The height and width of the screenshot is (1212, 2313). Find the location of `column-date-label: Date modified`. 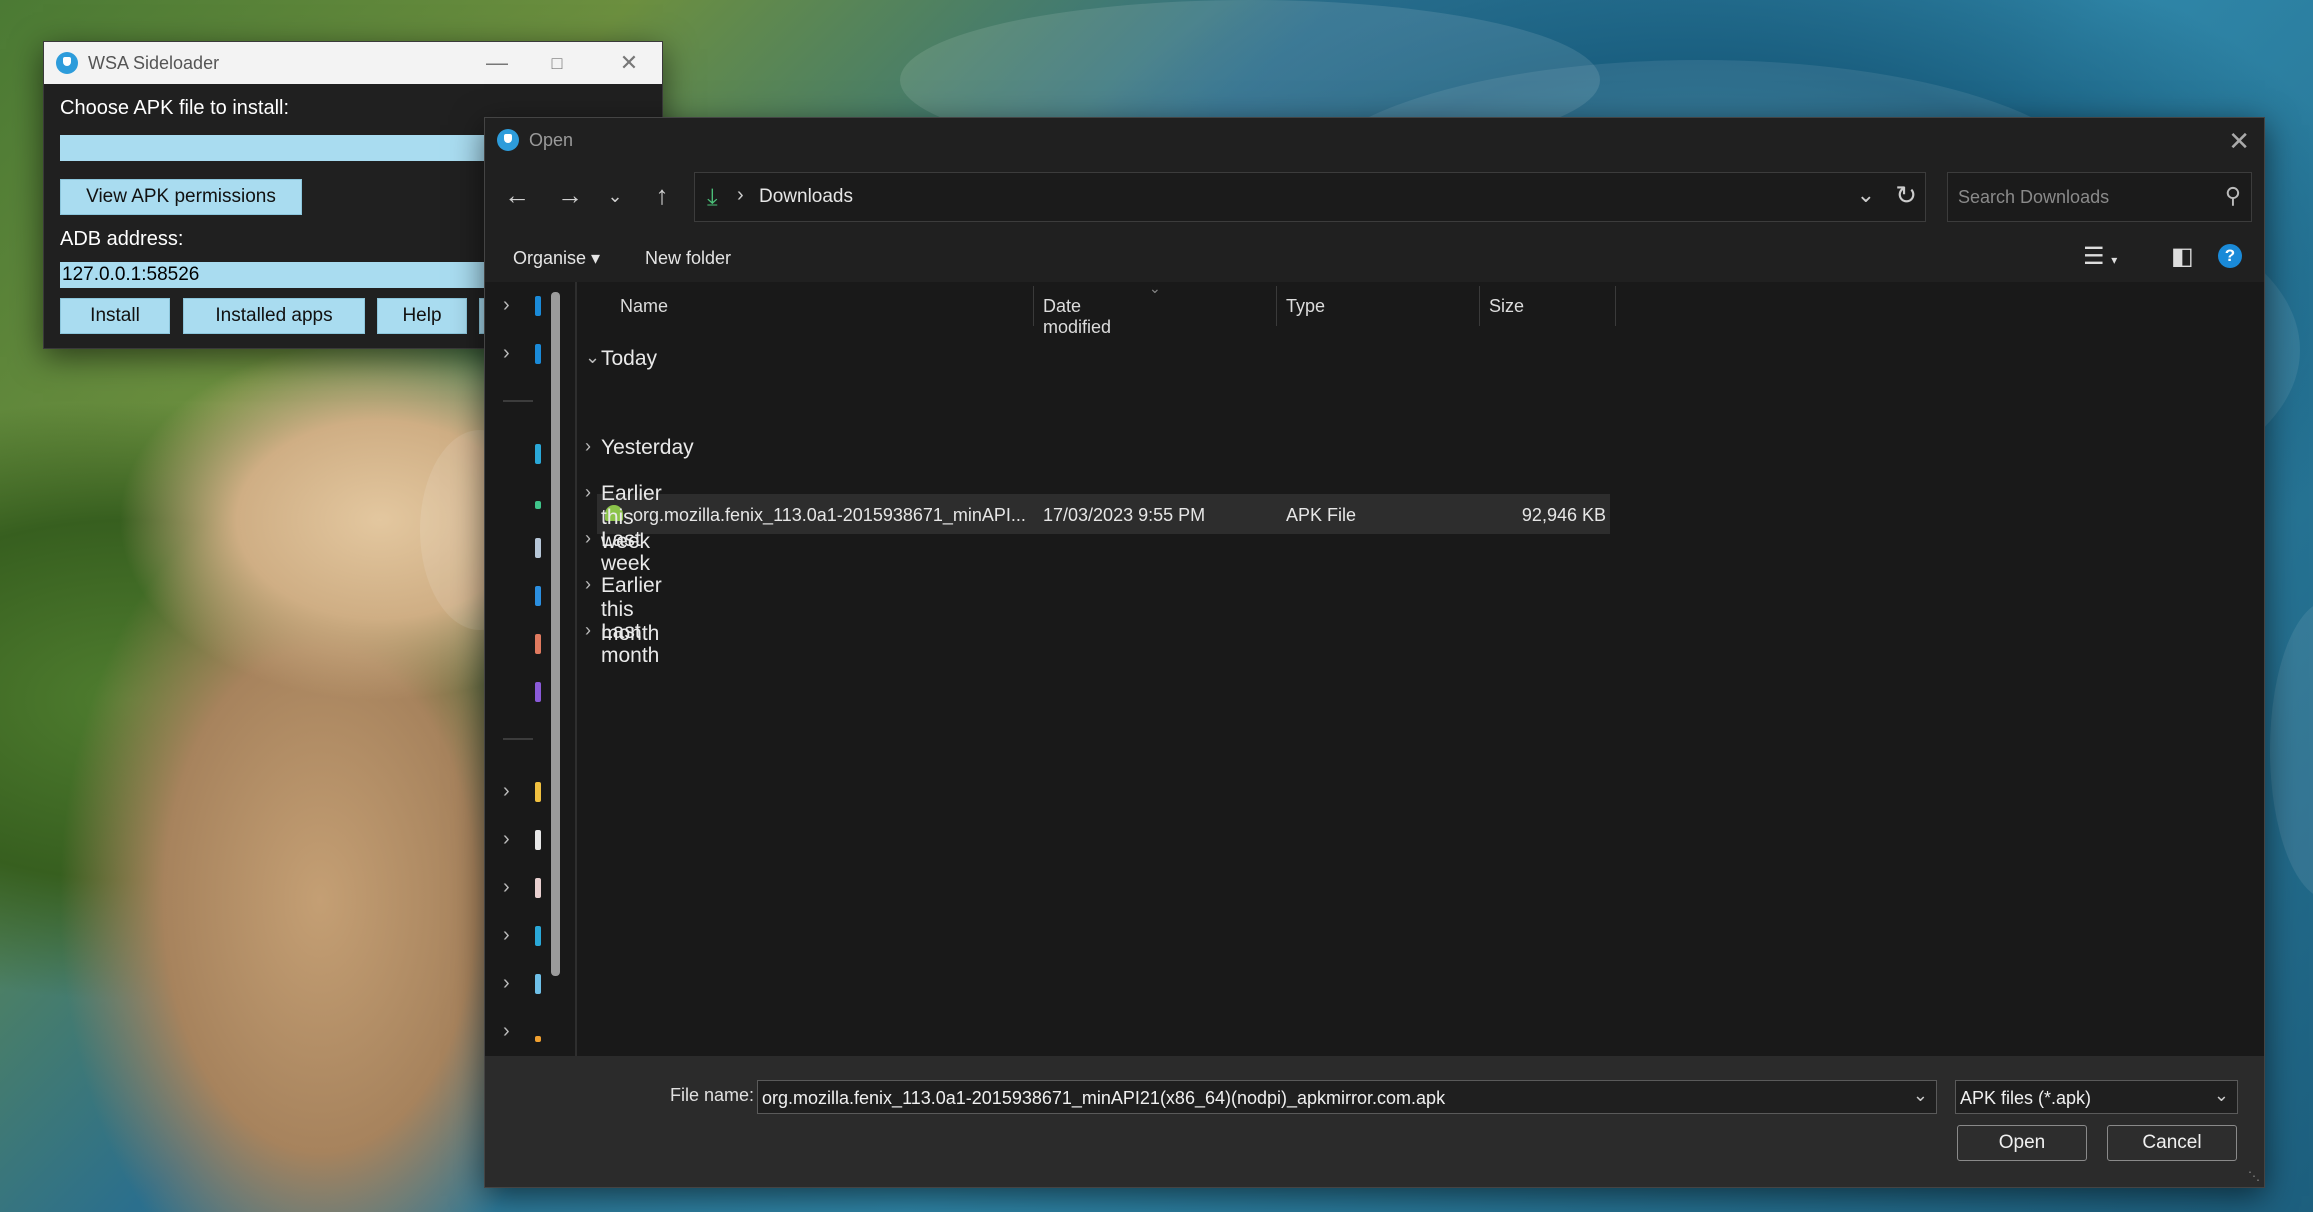

column-date-label: Date modified is located at coordinates (1077, 316).